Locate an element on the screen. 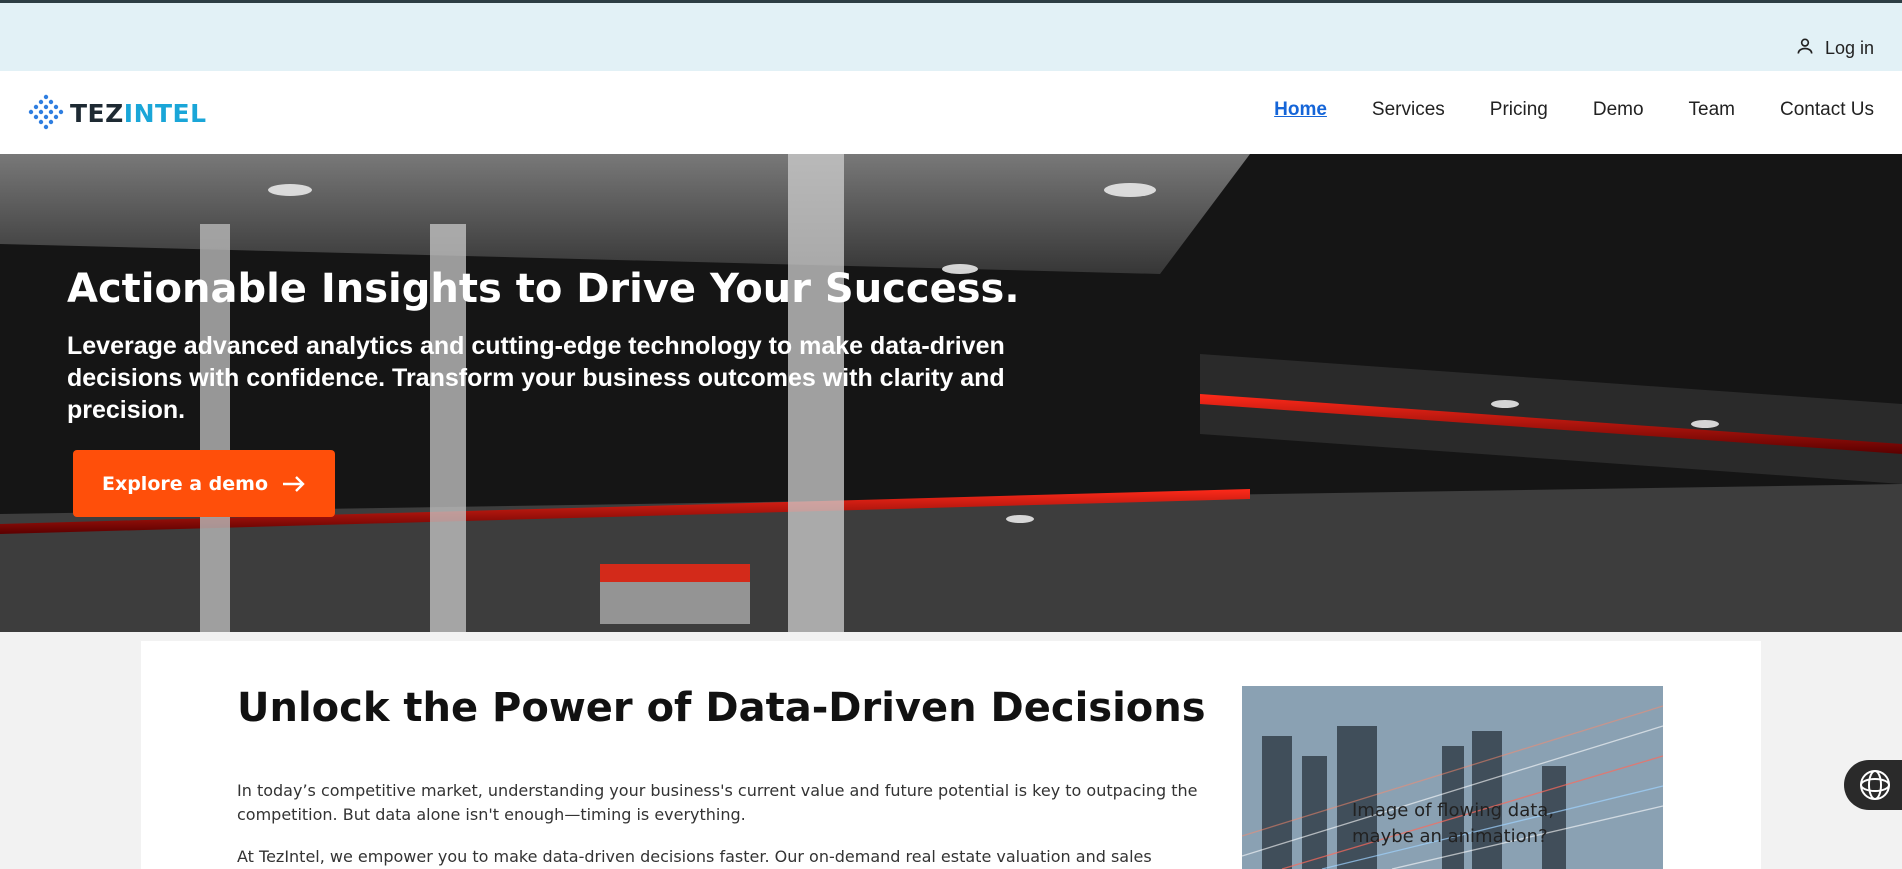 The height and width of the screenshot is (869, 1902). brand-logo: TEZINTEL is located at coordinates (116, 113).